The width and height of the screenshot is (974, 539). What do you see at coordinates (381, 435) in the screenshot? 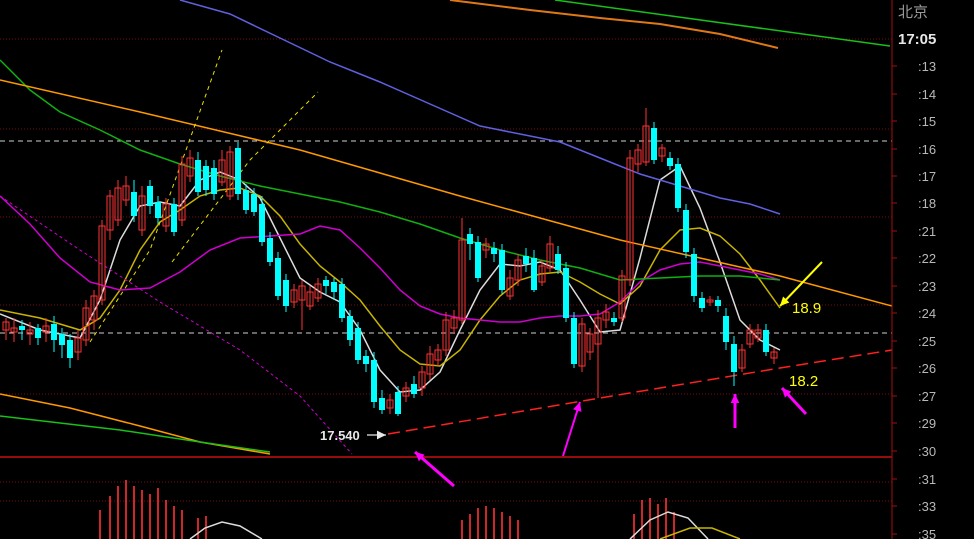
I see `arrow-low-price-head` at bounding box center [381, 435].